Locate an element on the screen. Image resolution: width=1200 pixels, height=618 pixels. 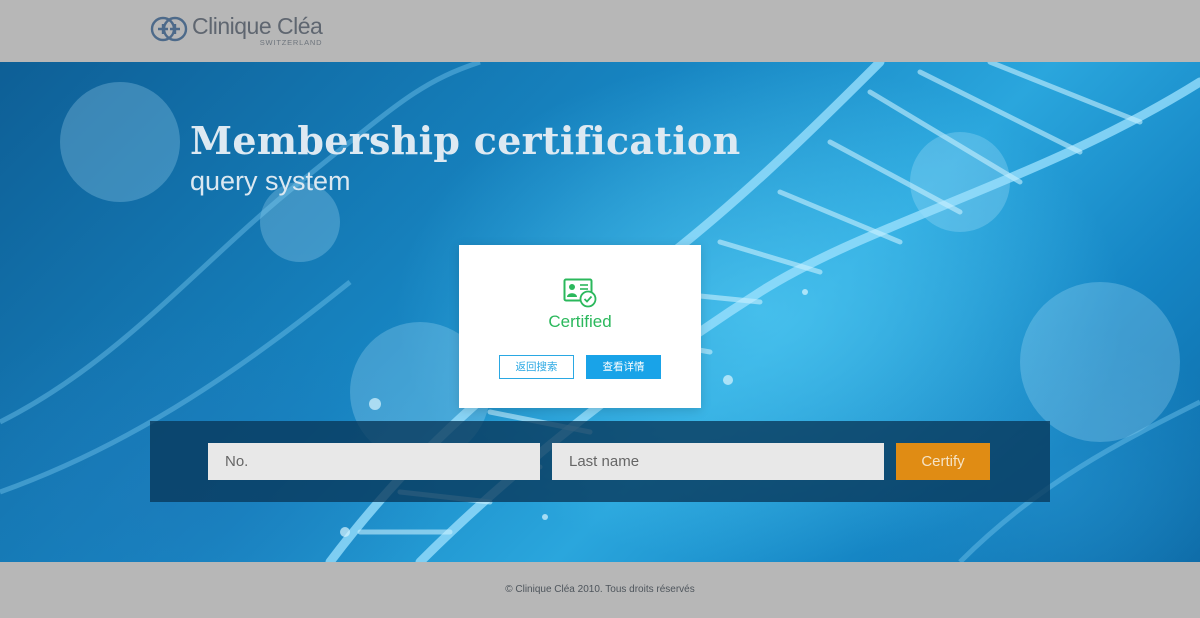
page-title: Membership certification is located at coordinates (465, 140).